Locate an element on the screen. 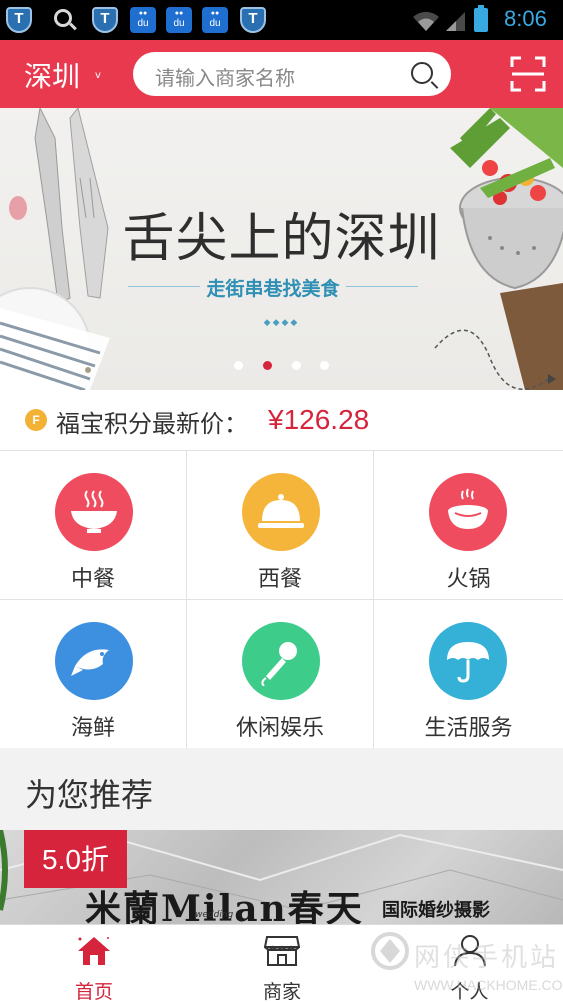 The width and height of the screenshot is (563, 1002). wifi-icon is located at coordinates (426, 21).